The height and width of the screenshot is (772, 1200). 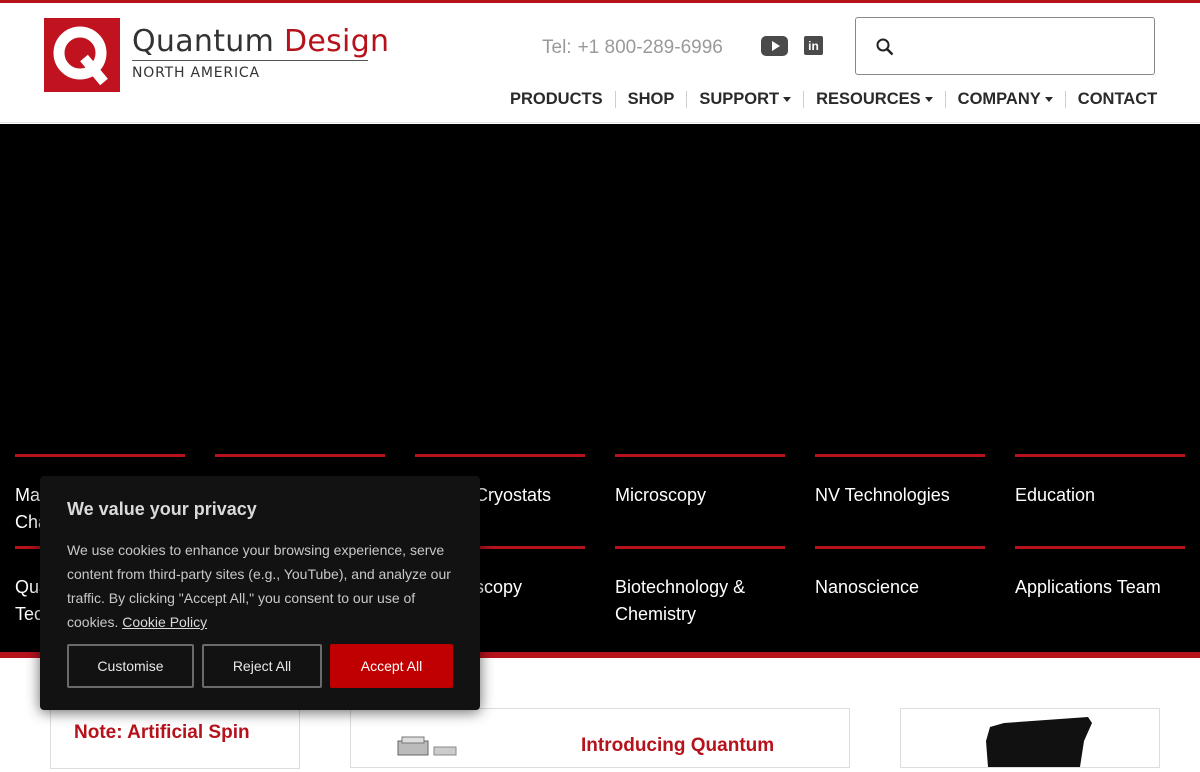 What do you see at coordinates (1055, 495) in the screenshot?
I see `category-label: Education` at bounding box center [1055, 495].